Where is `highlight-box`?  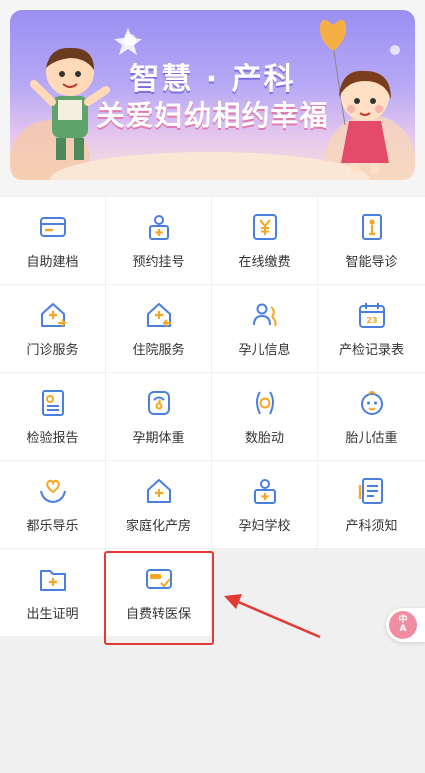
highlight-box is located at coordinates (159, 598).